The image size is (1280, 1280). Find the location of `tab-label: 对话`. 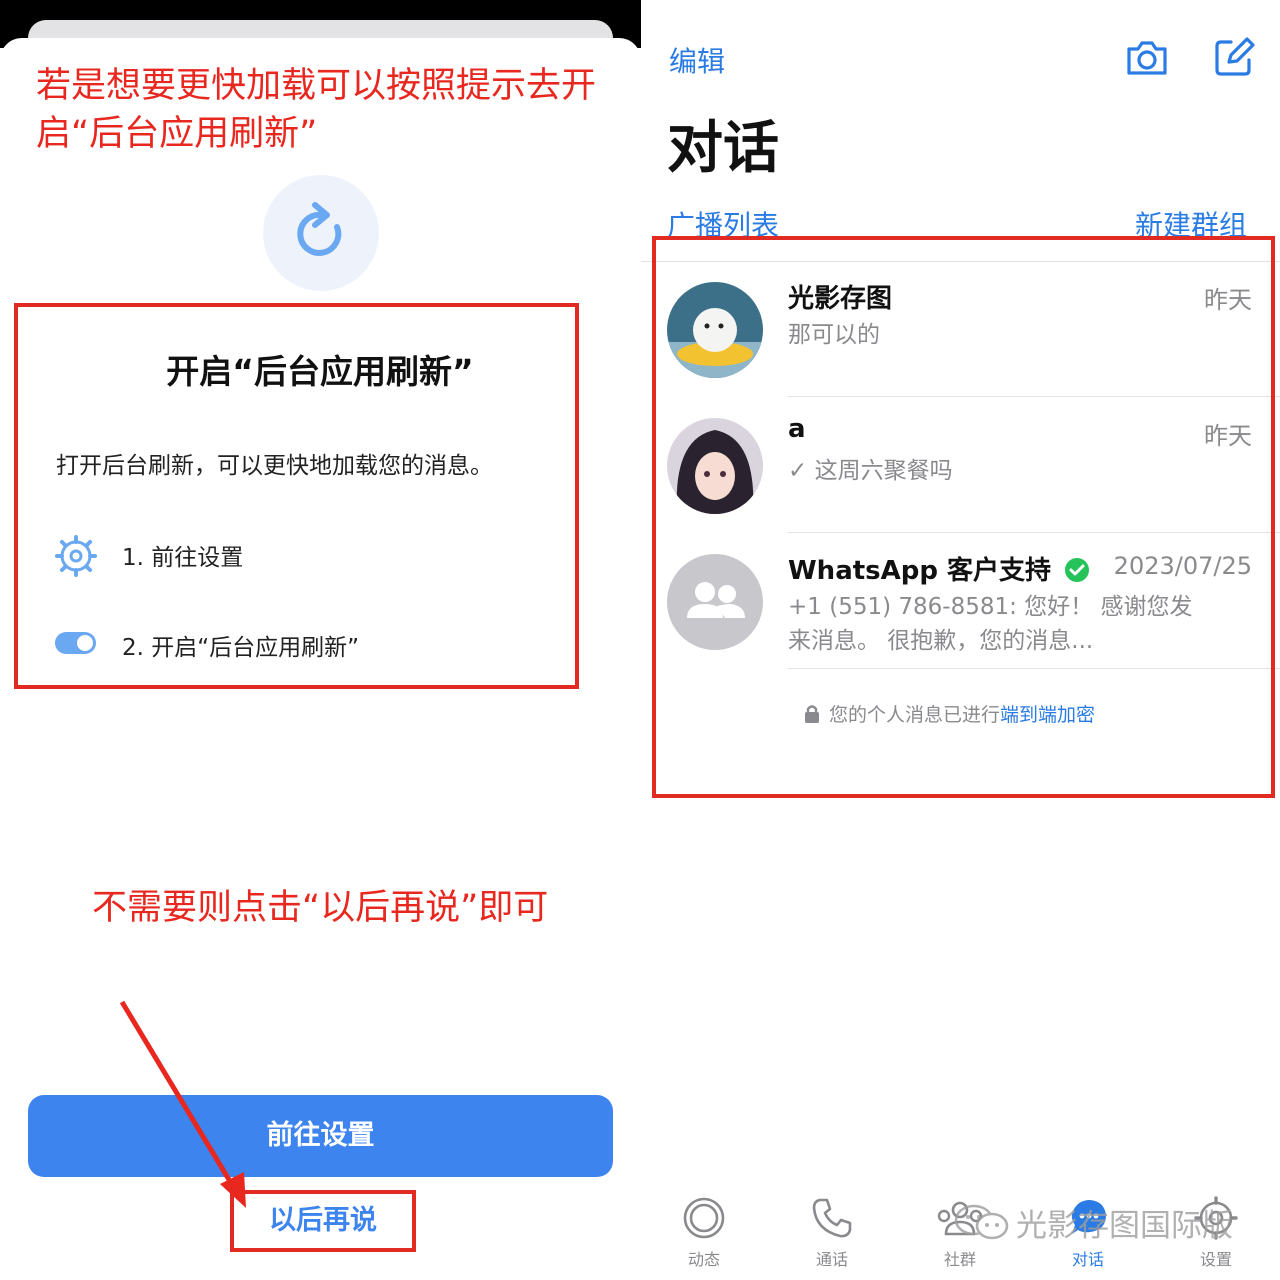

tab-label: 对话 is located at coordinates (1087, 1259).